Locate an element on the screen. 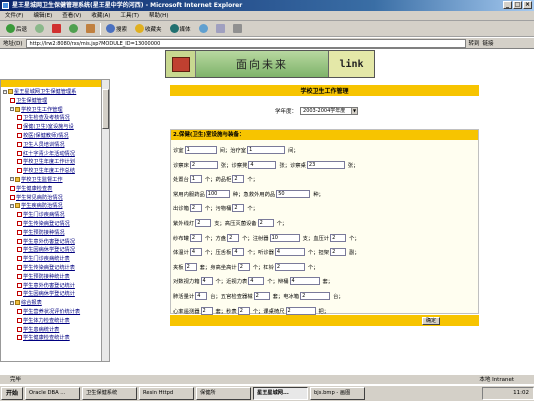 The width and height of the screenshot is (534, 401). menu-item: 查看(V) is located at coordinates (71, 16).